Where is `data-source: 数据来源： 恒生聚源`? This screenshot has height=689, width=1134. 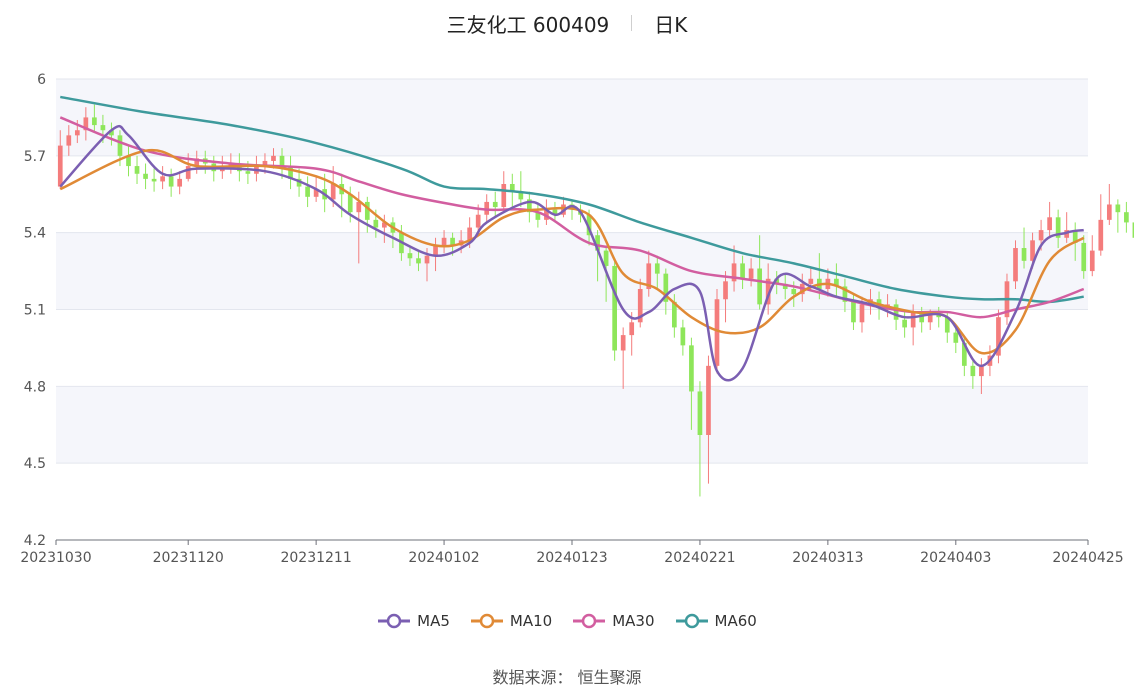 data-source: 数据来源： 恒生聚源 is located at coordinates (567, 676).